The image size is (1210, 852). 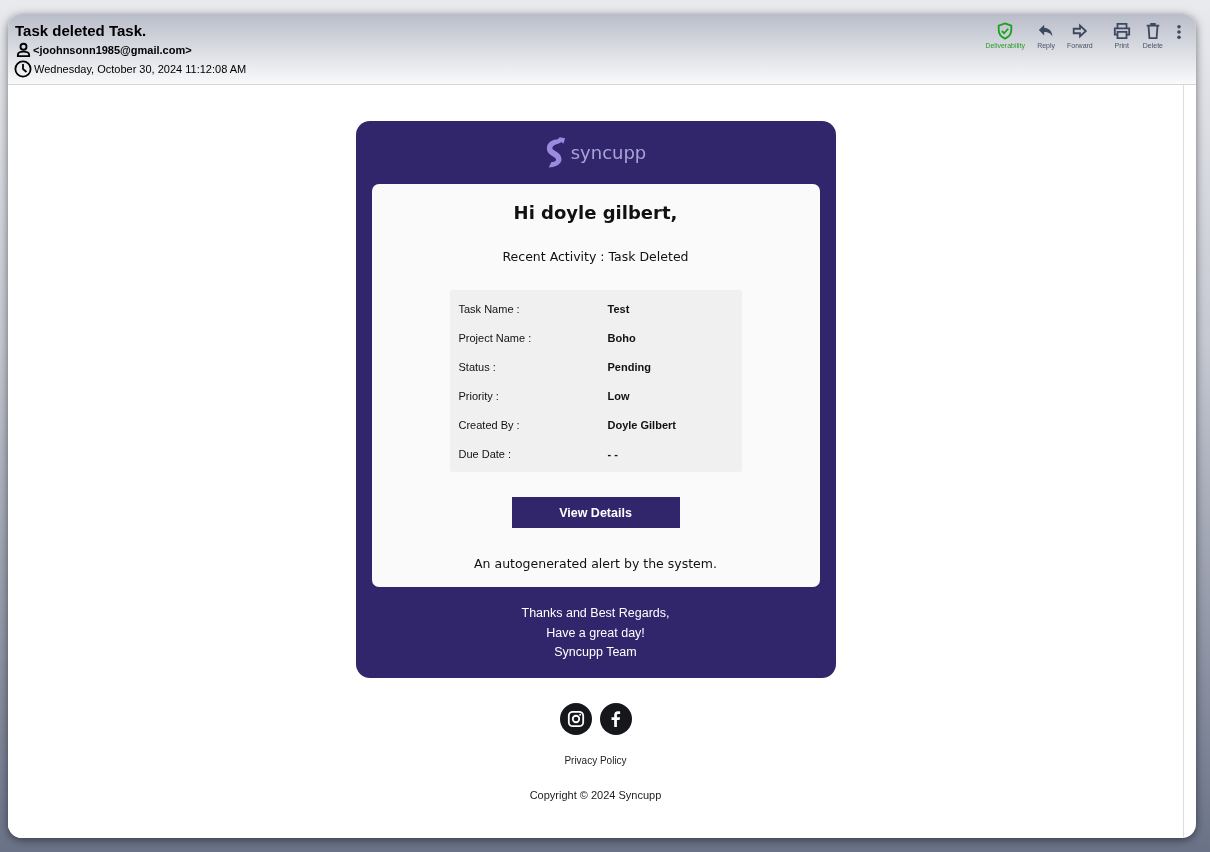 What do you see at coordinates (485, 453) in the screenshot?
I see `detail-label: Due Date :` at bounding box center [485, 453].